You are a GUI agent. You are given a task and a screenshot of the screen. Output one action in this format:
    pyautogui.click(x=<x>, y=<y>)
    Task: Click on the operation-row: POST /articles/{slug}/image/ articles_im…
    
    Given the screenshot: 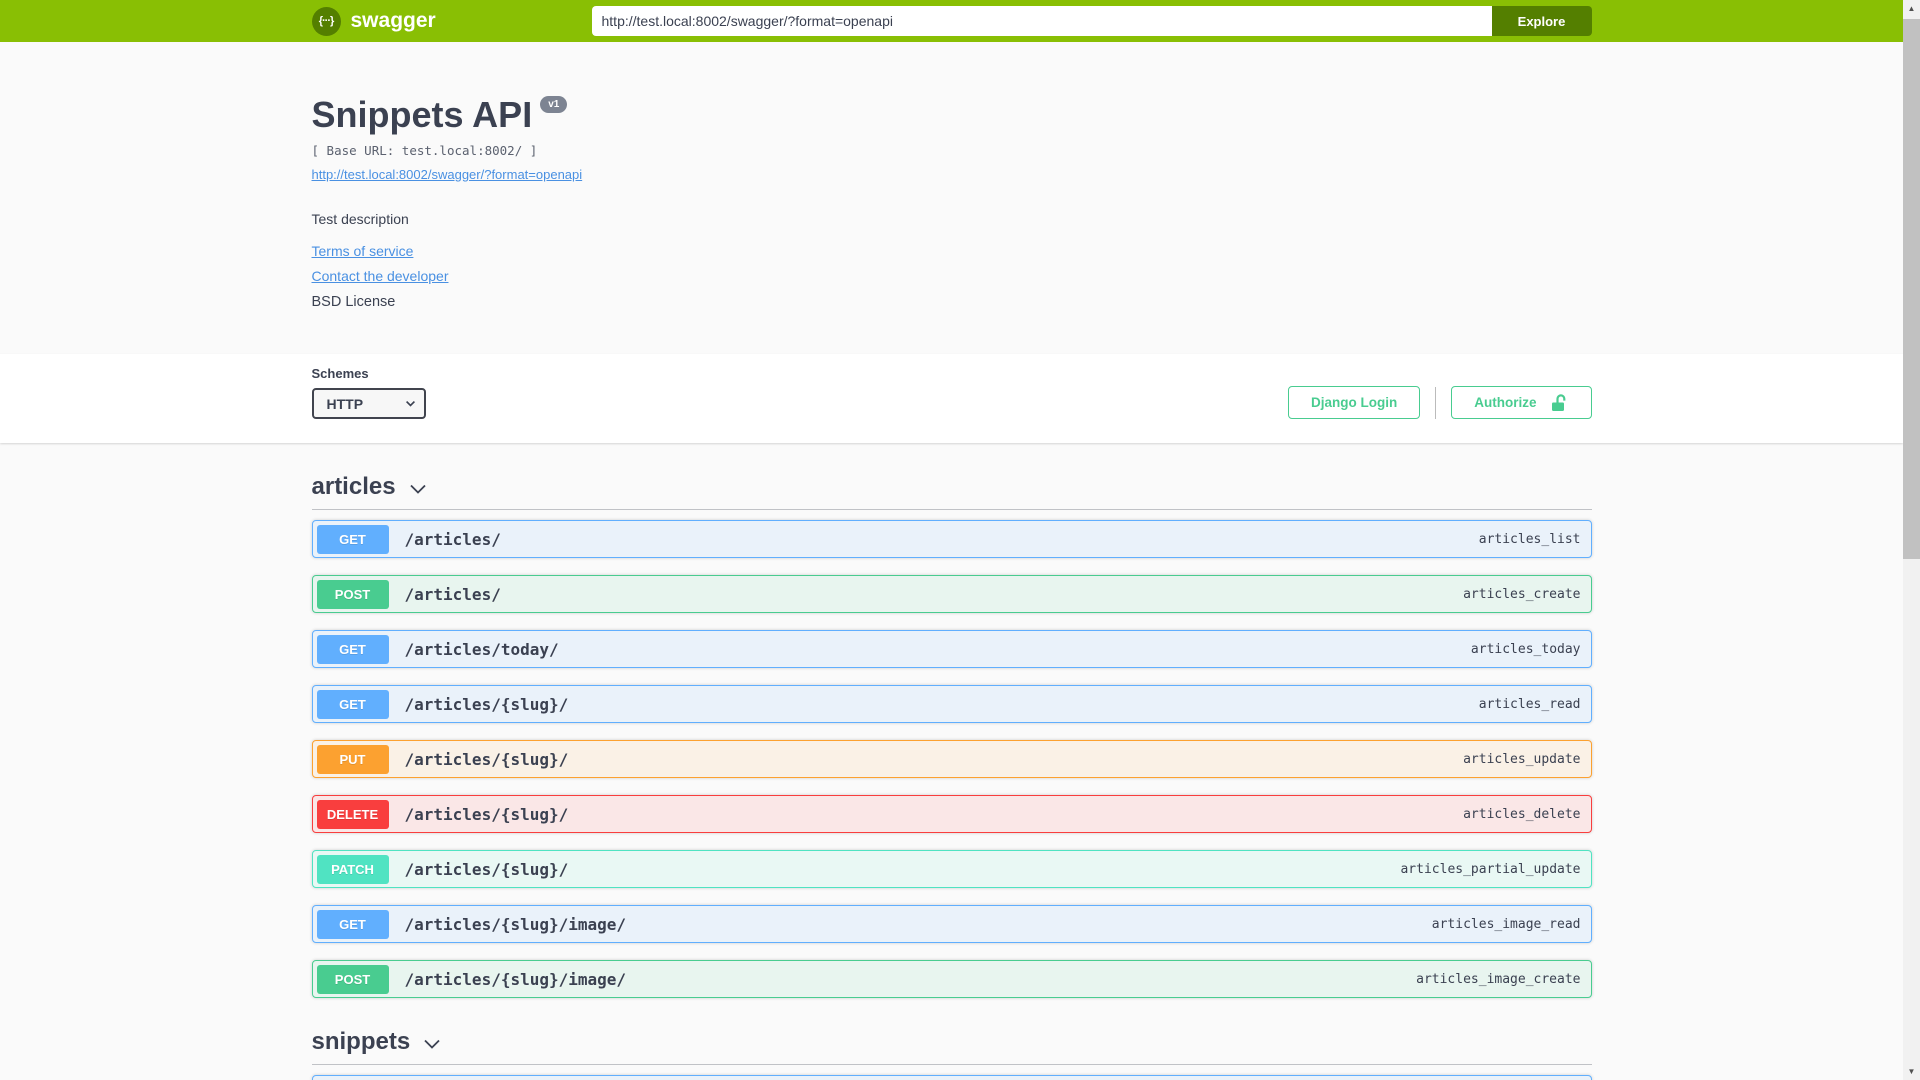 What is the action you would take?
    pyautogui.click(x=951, y=979)
    